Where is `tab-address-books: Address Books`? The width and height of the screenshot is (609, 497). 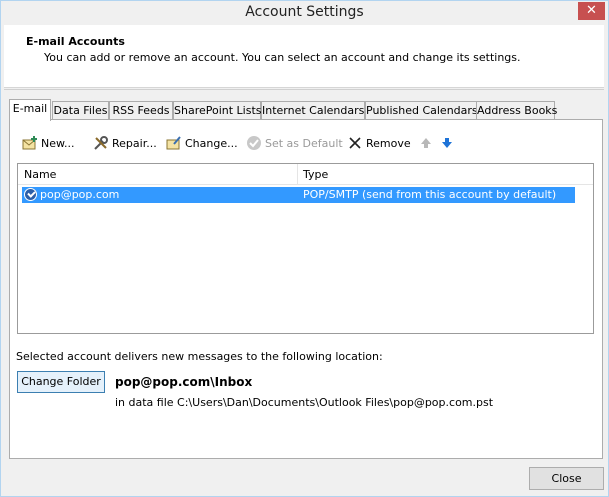
tab-address-books: Address Books is located at coordinates (516, 110).